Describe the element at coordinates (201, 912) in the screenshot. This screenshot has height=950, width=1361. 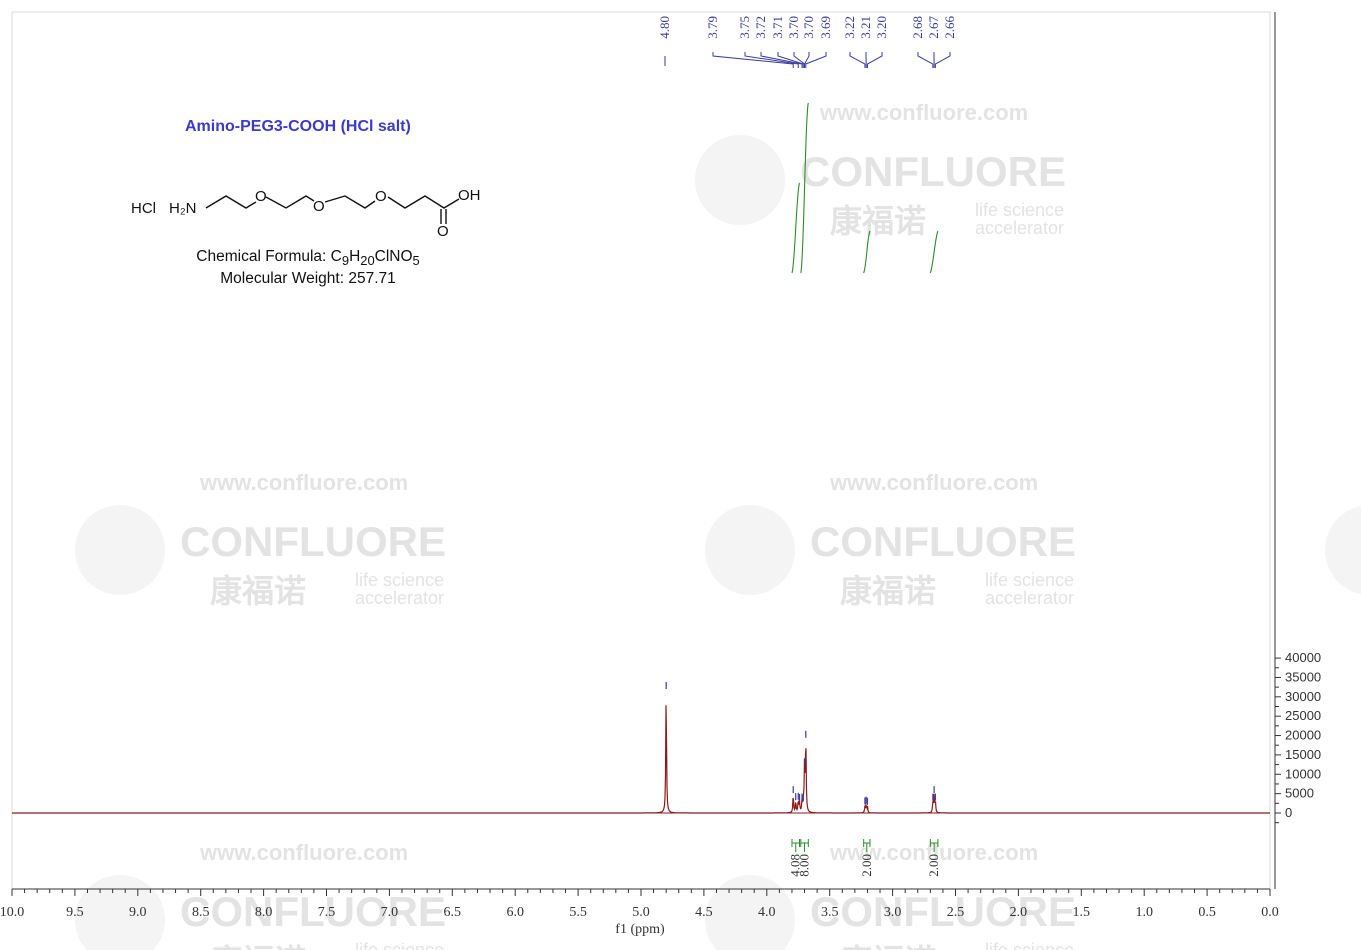
I see `x-tick-label: 8.5` at that location.